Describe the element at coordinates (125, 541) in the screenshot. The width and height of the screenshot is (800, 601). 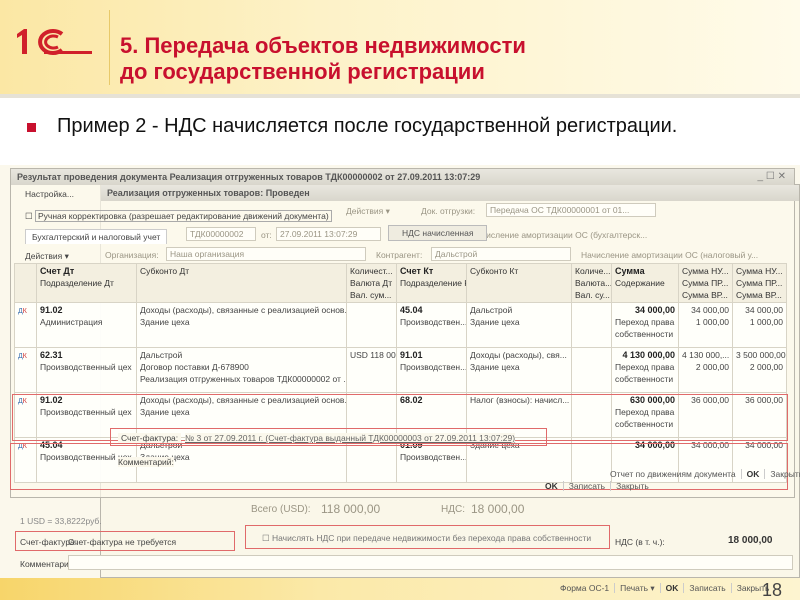
I see `invoice-highlight` at that location.